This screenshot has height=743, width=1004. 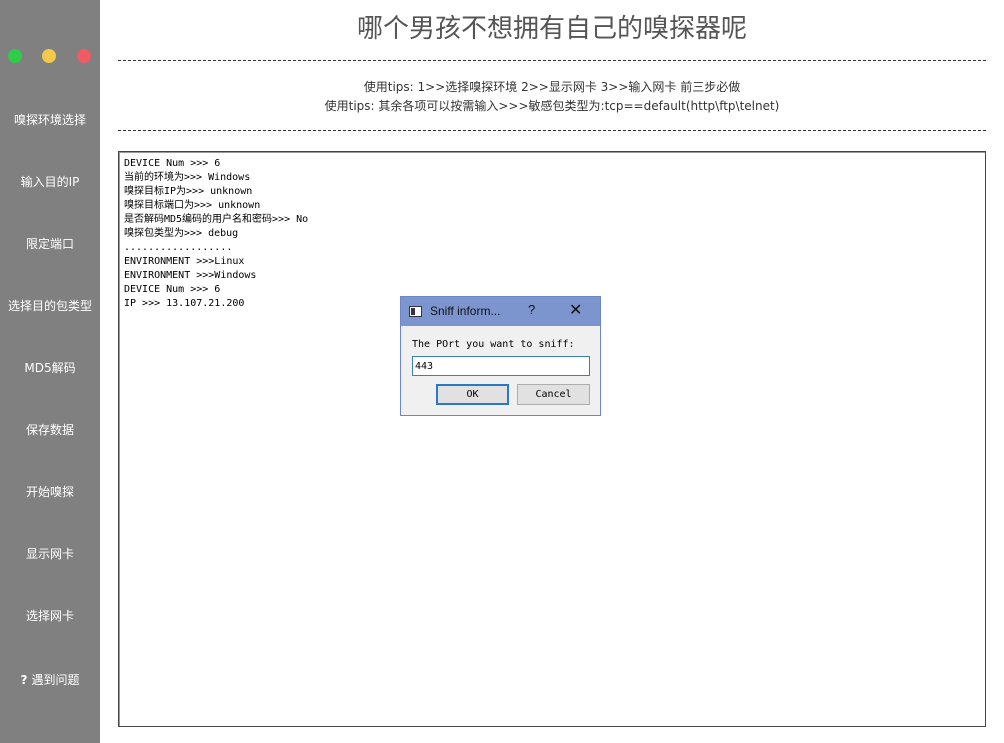 I want to click on tips-line-1: 使用tips: 1>>选择嗅探环境 2>>显示网卡 3>>输入网卡 前三步必做, so click(x=552, y=87).